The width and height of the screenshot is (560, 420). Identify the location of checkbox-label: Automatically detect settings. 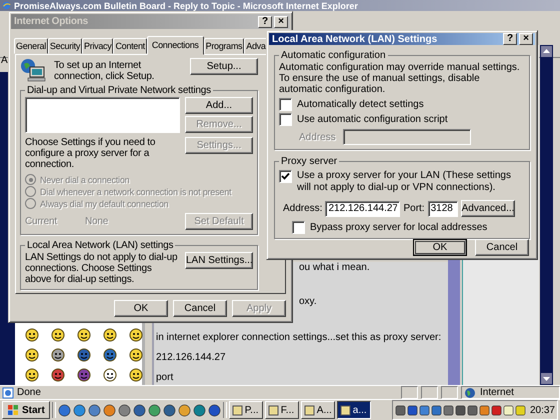
(360, 104).